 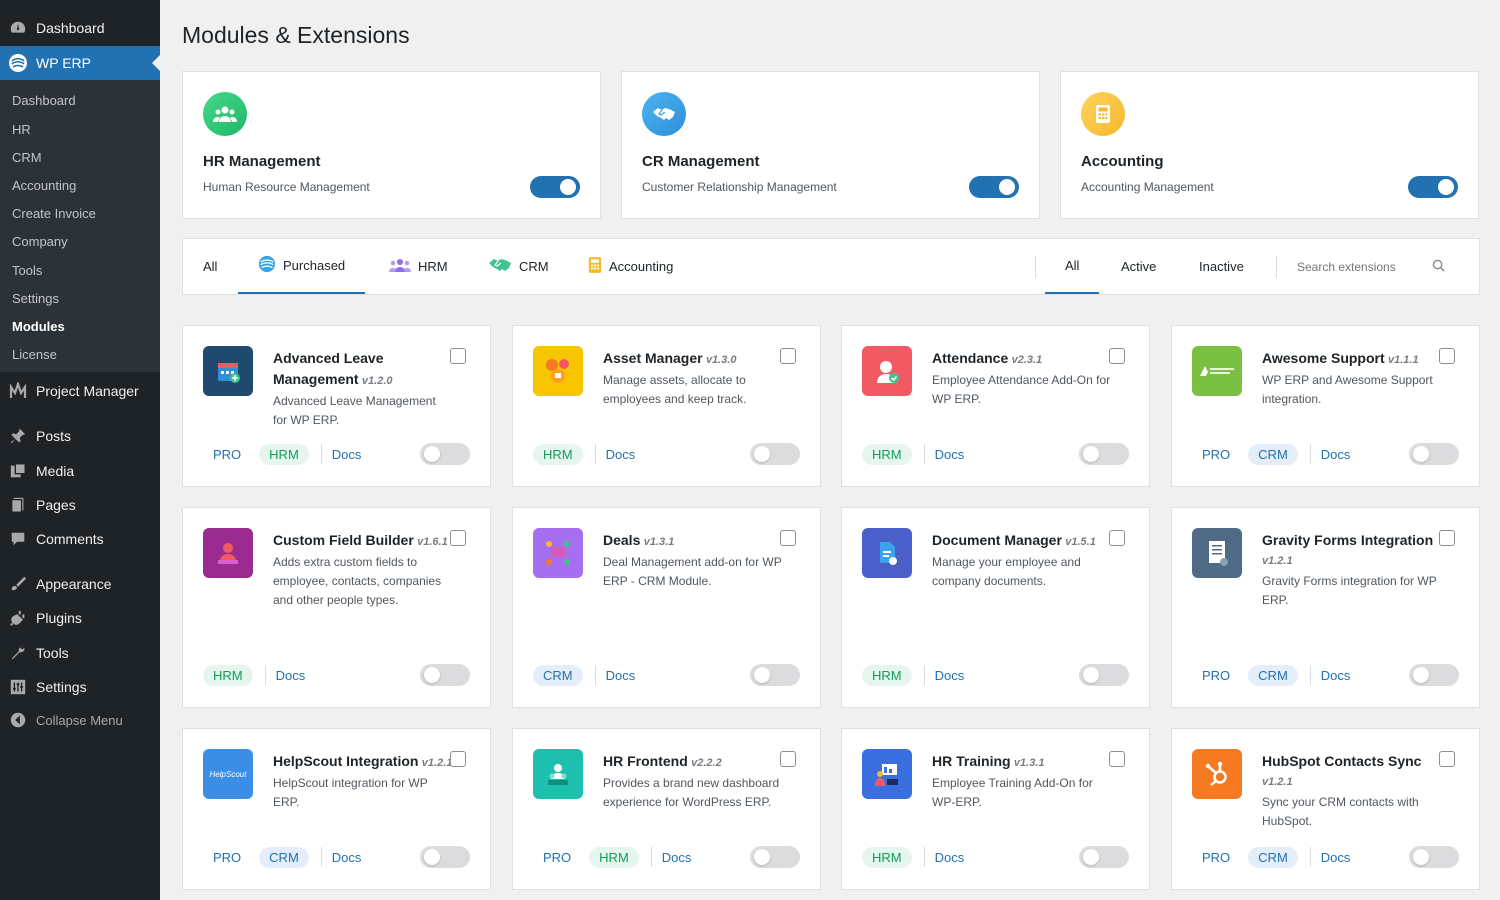 What do you see at coordinates (34, 354) in the screenshot?
I see `submenu-item-license: License` at bounding box center [34, 354].